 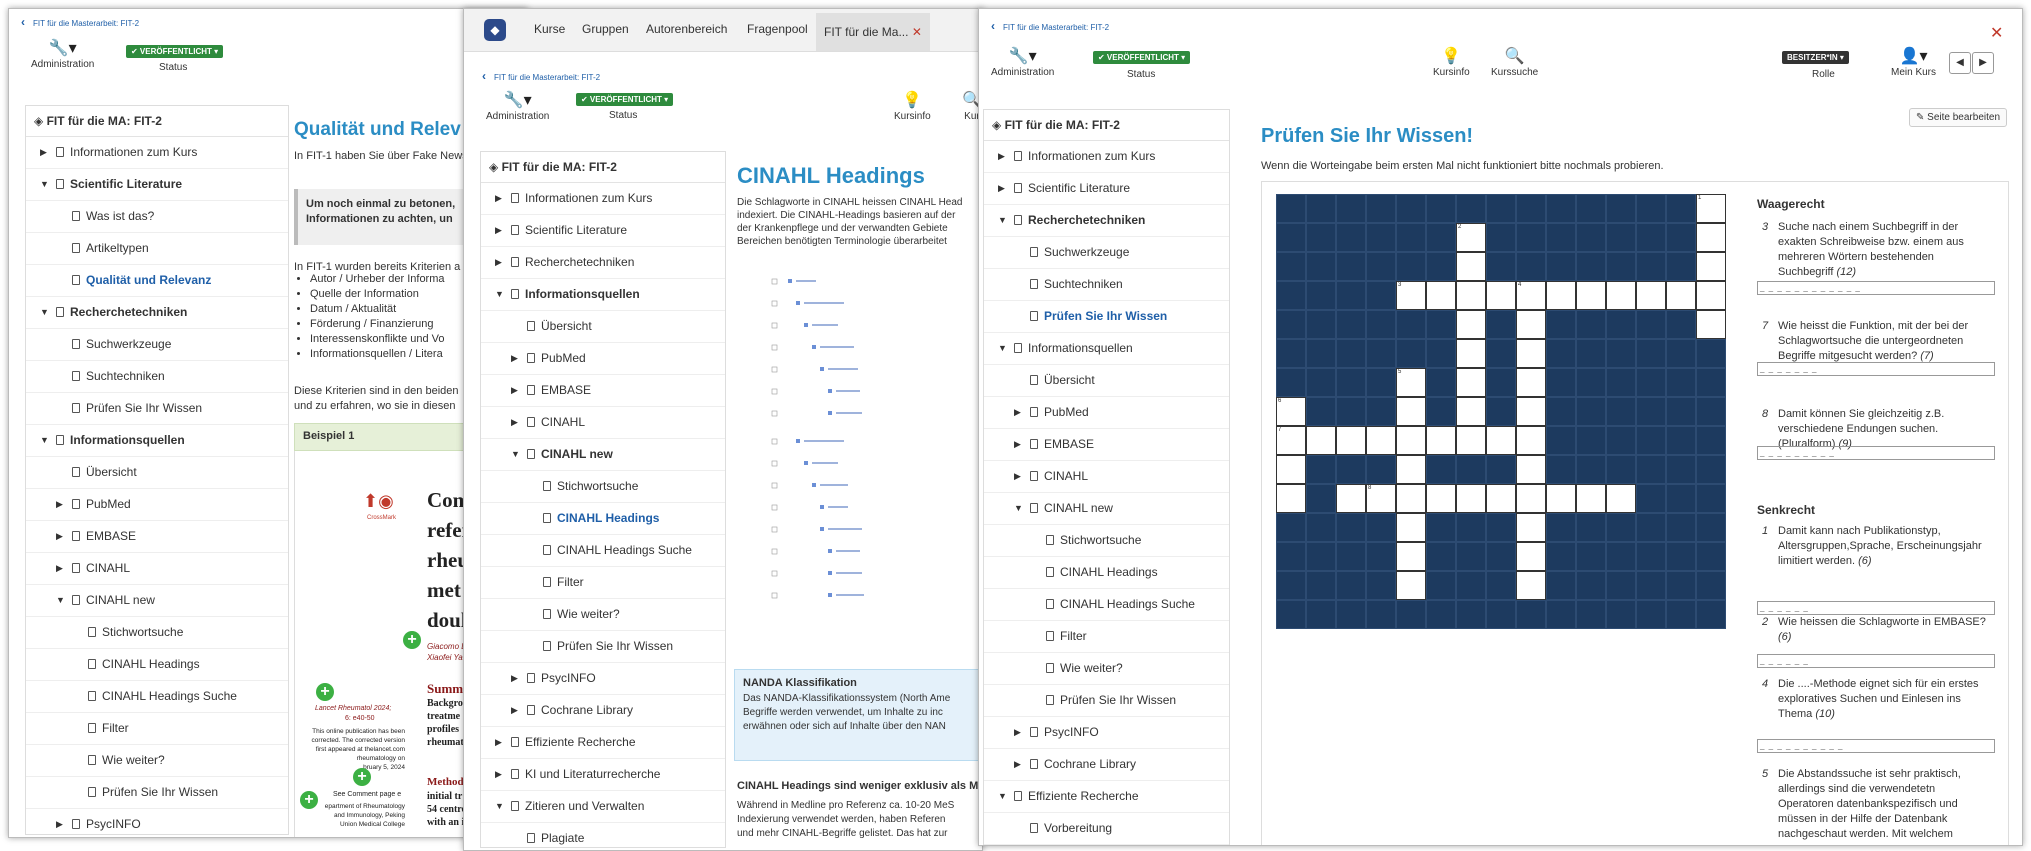 What do you see at coordinates (1381, 498) in the screenshot?
I see `crossword-cell: 8` at bounding box center [1381, 498].